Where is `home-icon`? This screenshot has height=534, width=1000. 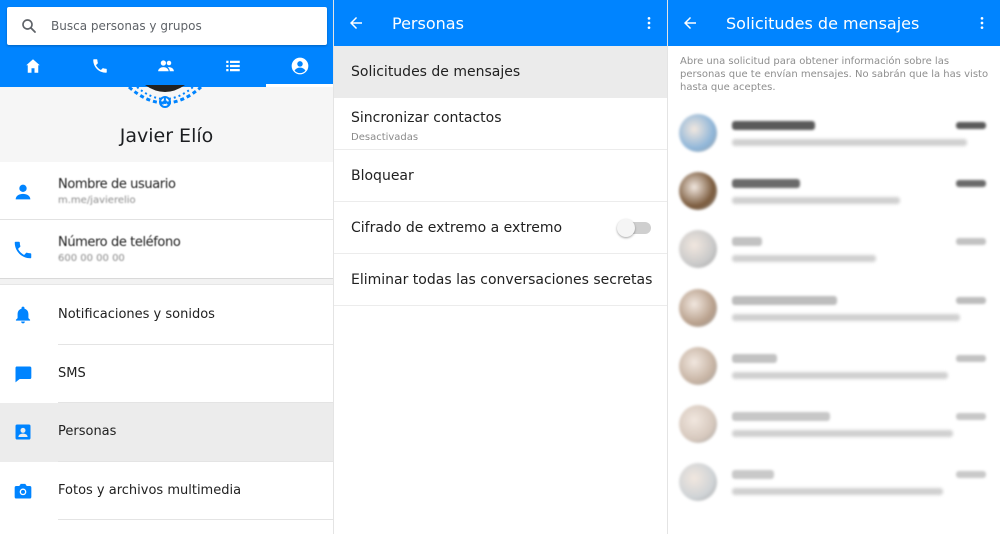 home-icon is located at coordinates (33, 68).